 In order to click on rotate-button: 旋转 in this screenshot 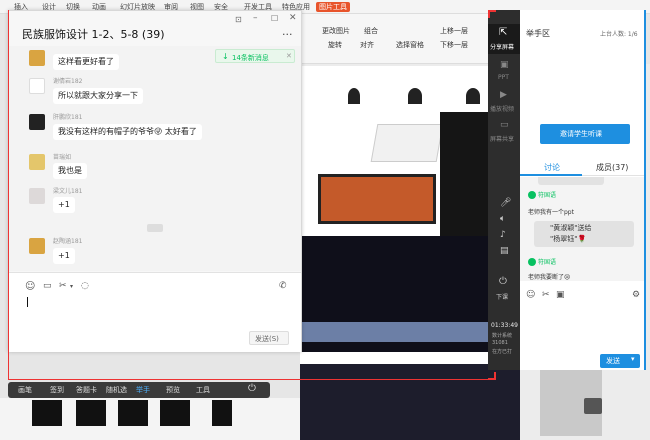, I will do `click(335, 45)`.